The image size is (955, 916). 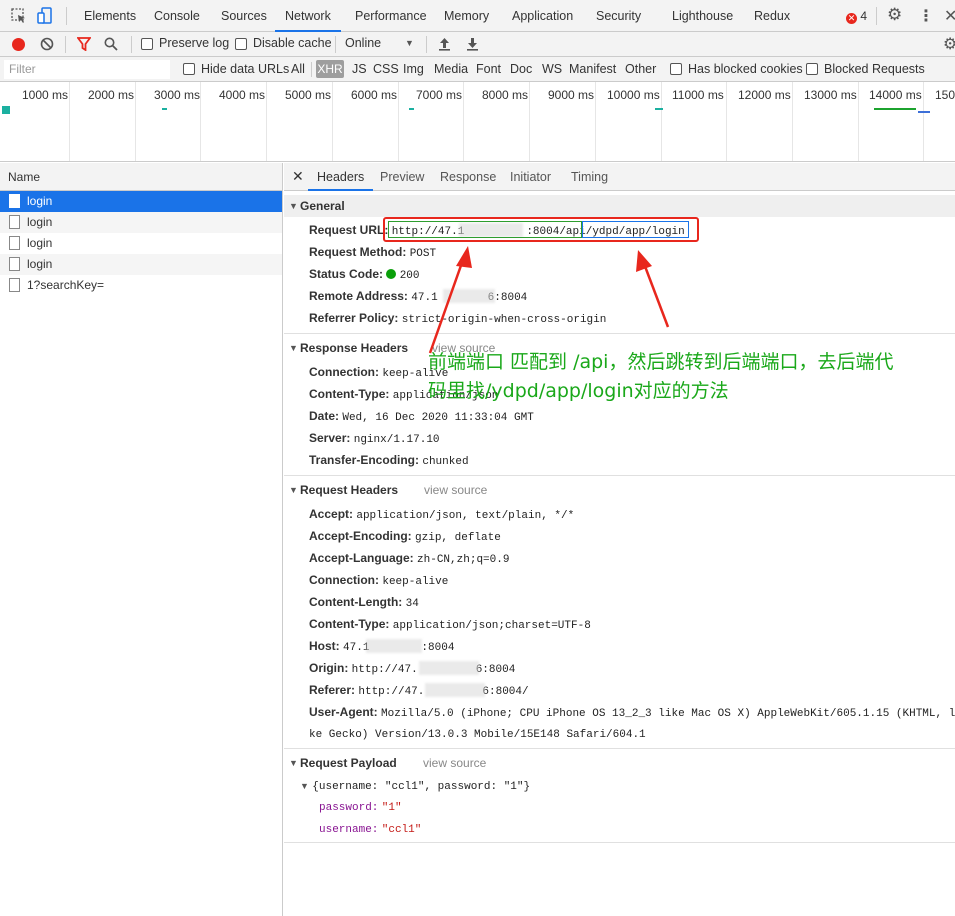 I want to click on annotation-note-line-1: 前端端口 匹配到 /api，然后跳转到后端端口，去后端代, so click(x=661, y=362).